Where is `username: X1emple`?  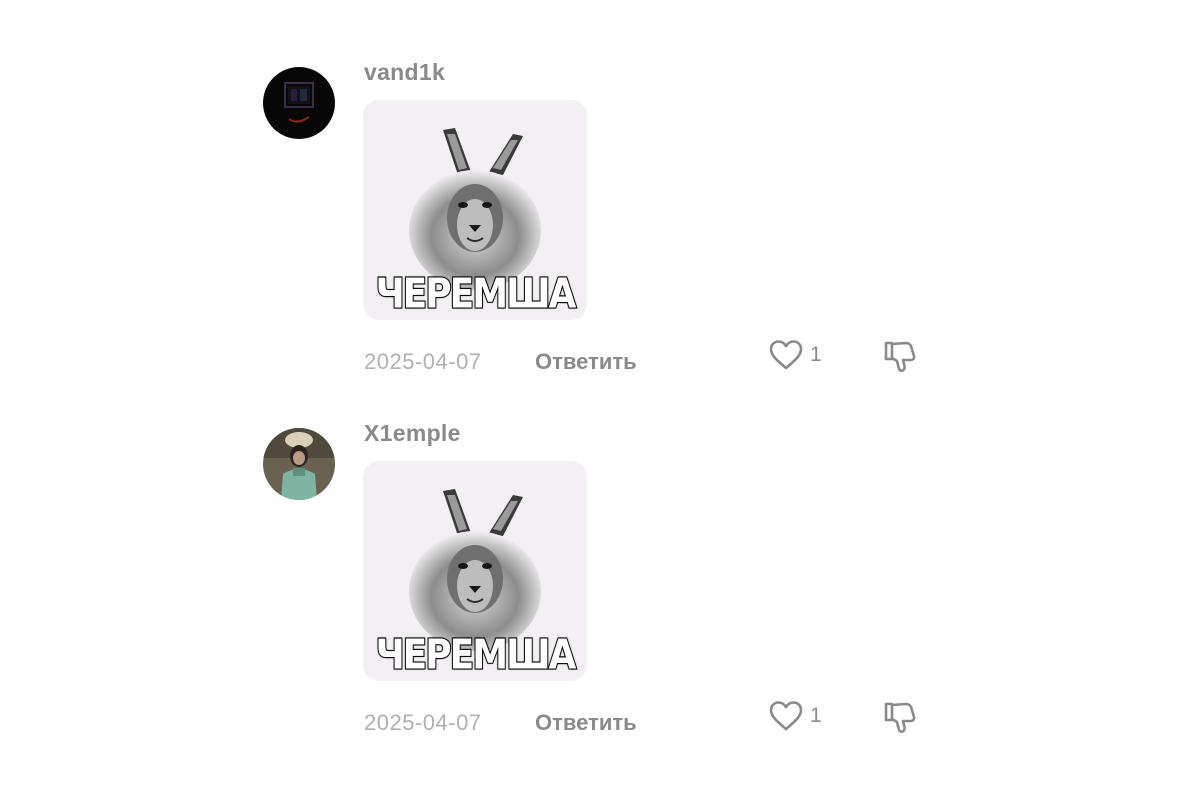 username: X1emple is located at coordinates (412, 433).